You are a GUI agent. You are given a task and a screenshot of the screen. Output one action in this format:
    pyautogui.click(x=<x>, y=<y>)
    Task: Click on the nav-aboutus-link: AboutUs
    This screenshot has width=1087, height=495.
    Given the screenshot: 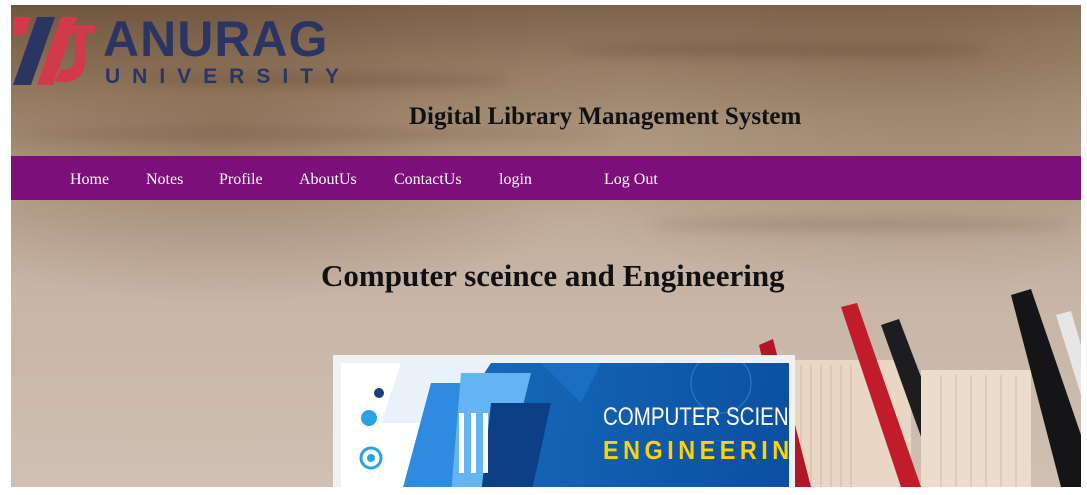 What is the action you would take?
    pyautogui.click(x=328, y=178)
    